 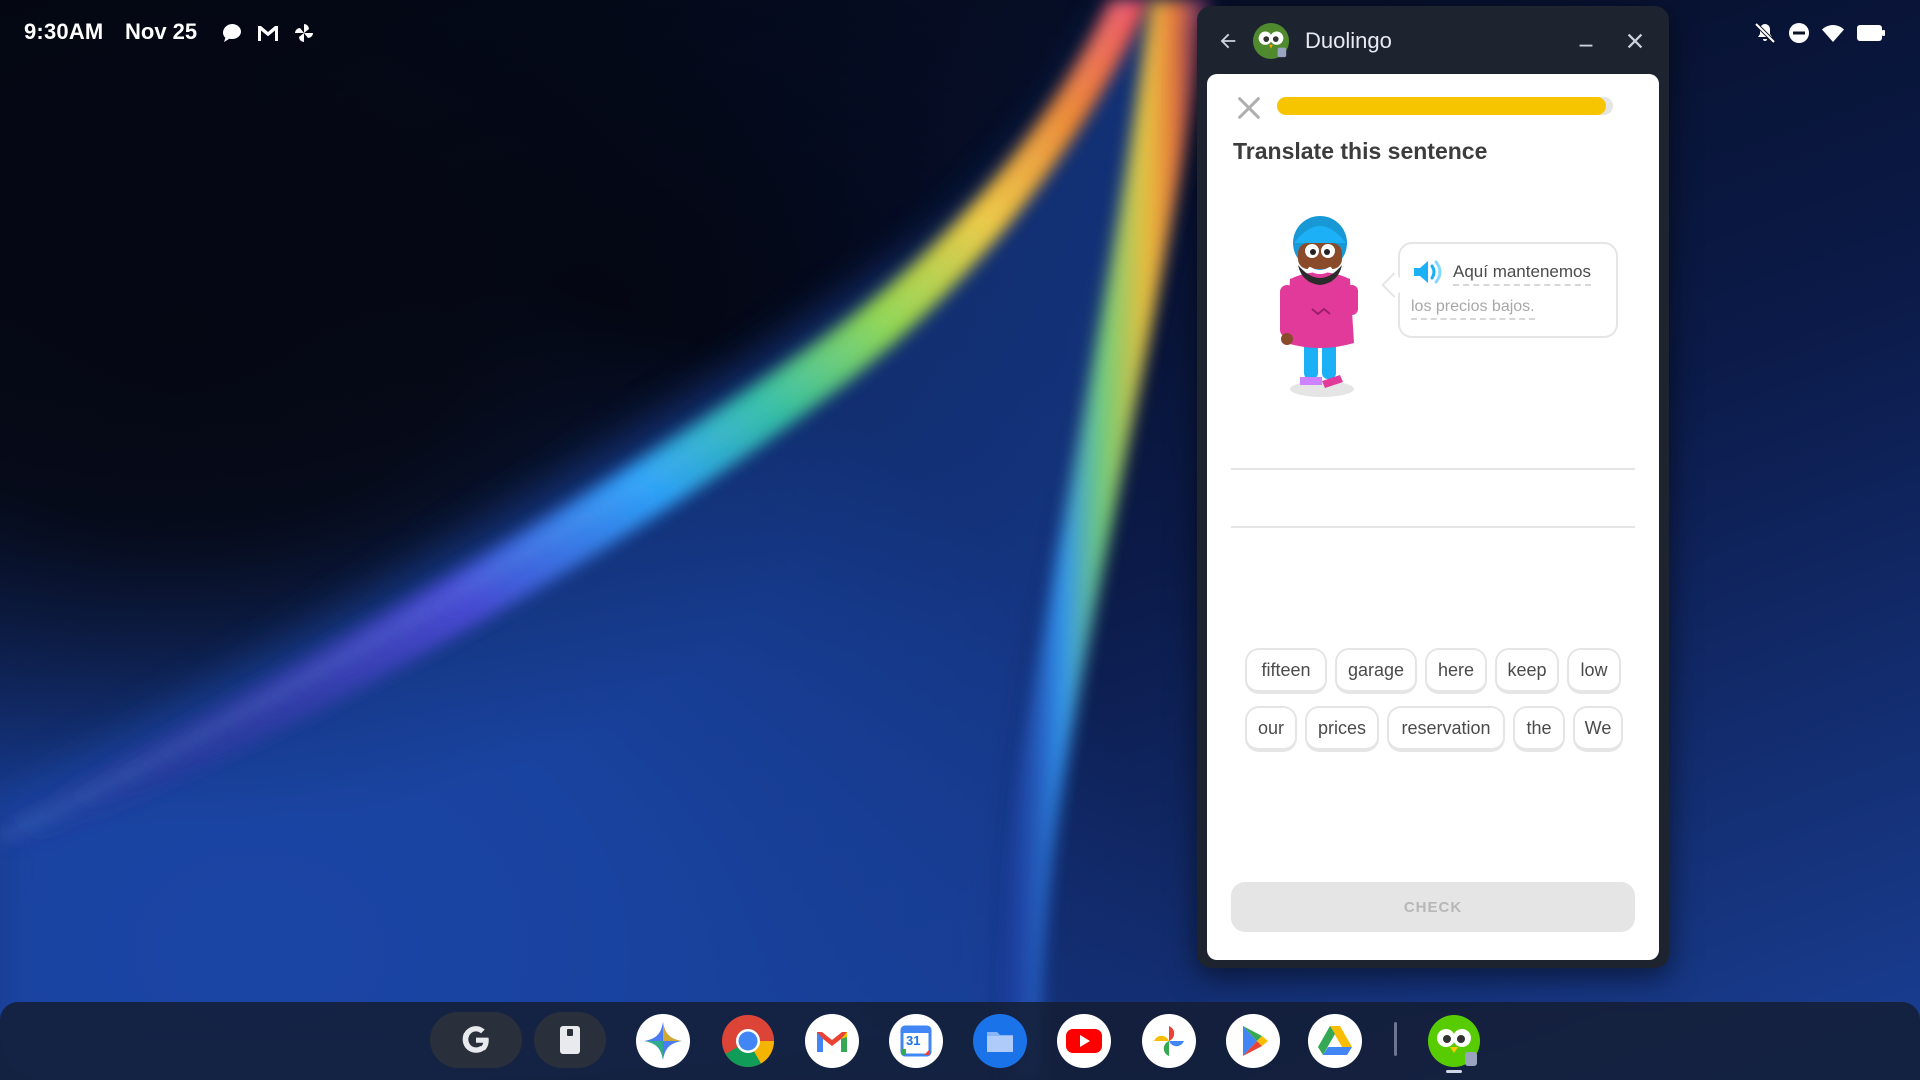 What do you see at coordinates (1454, 1041) in the screenshot?
I see `duolingo-shelf-icon` at bounding box center [1454, 1041].